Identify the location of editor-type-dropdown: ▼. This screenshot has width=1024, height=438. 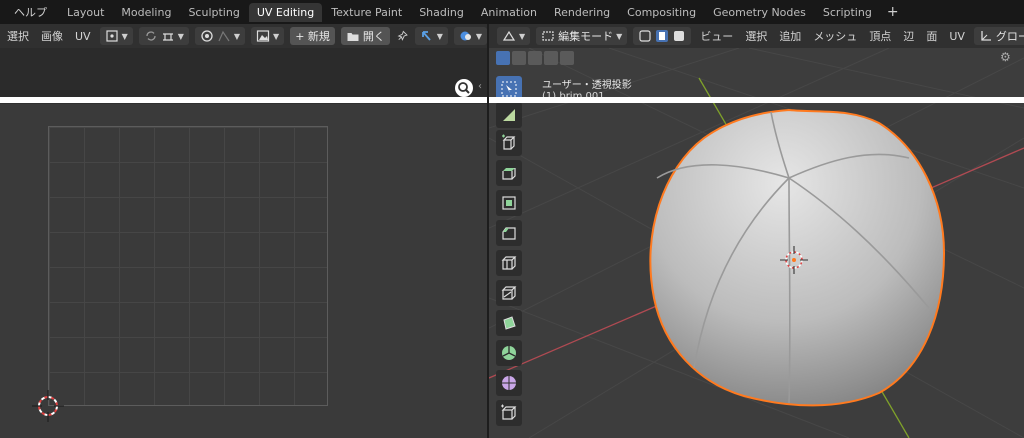
(514, 36).